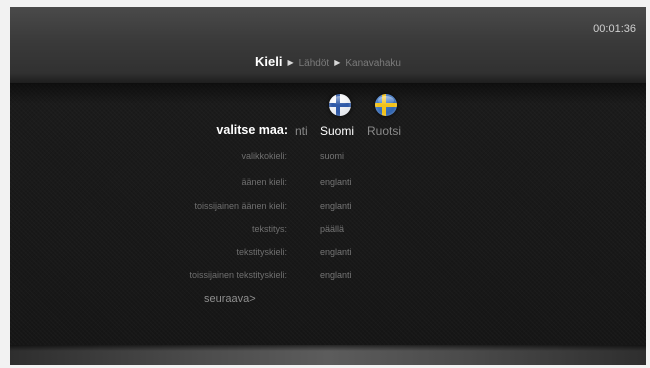  Describe the element at coordinates (386, 105) in the screenshot. I see `sweden-flag-icon` at that location.